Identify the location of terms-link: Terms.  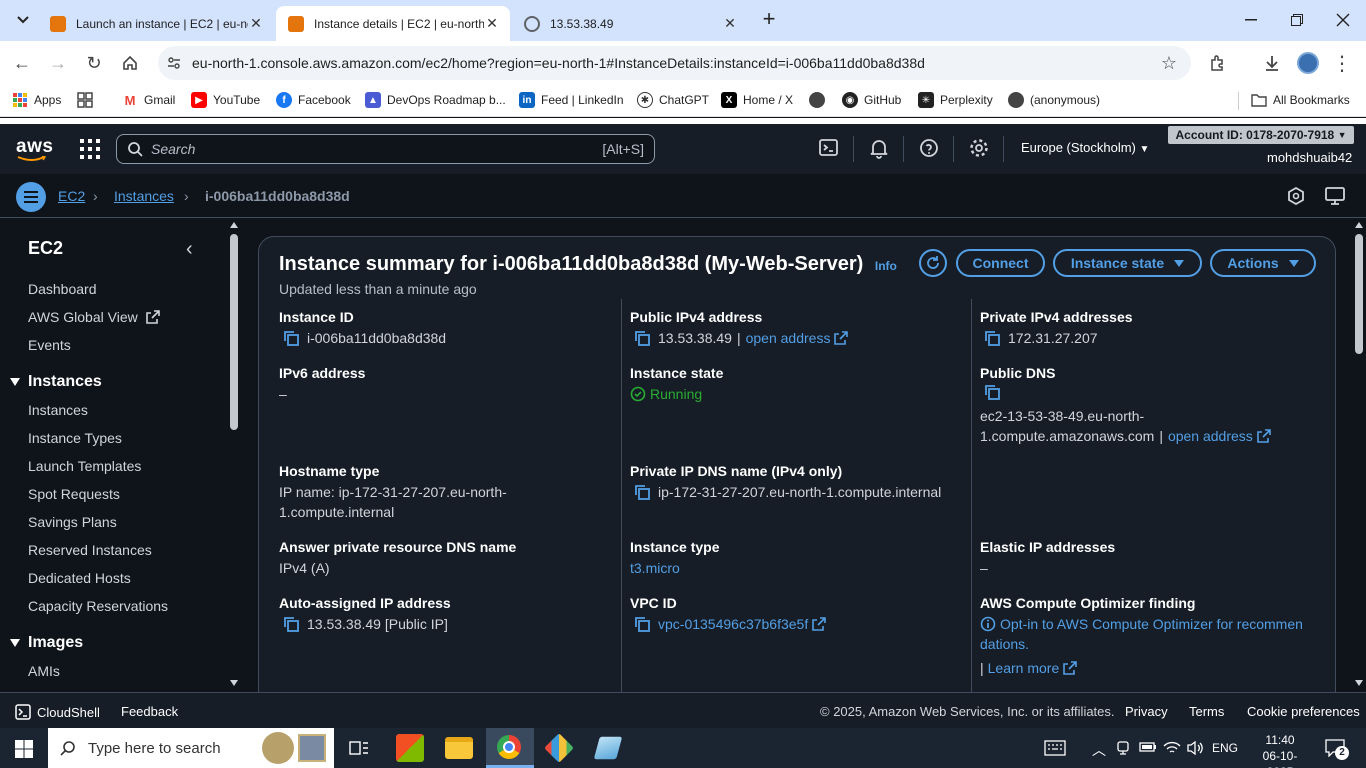
(1206, 711).